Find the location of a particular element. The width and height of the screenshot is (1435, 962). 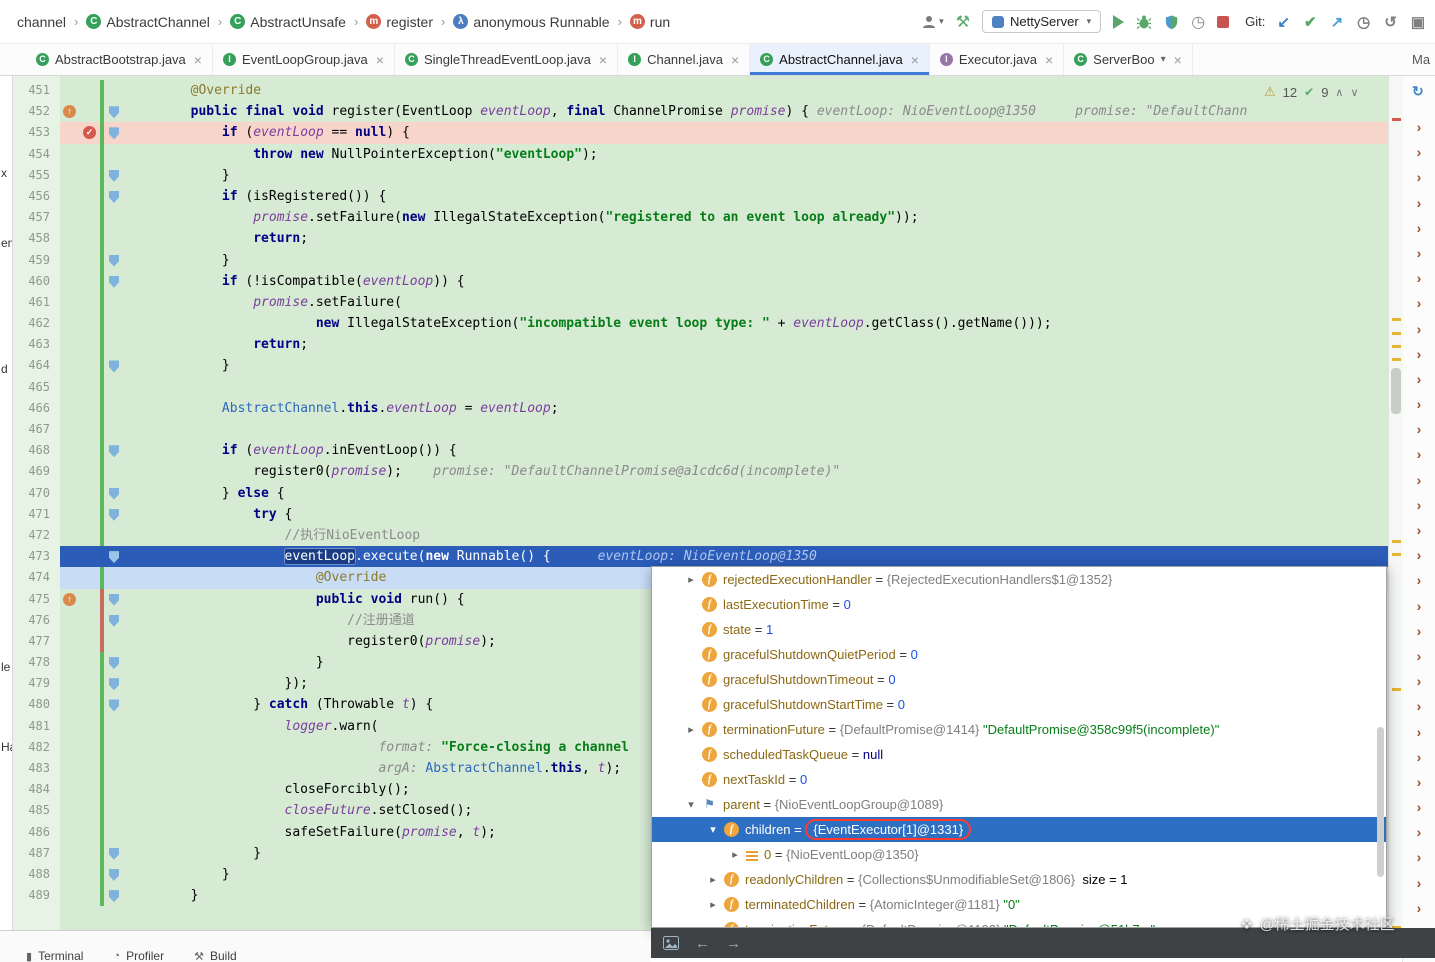

line-number: 482 is located at coordinates (36, 747).